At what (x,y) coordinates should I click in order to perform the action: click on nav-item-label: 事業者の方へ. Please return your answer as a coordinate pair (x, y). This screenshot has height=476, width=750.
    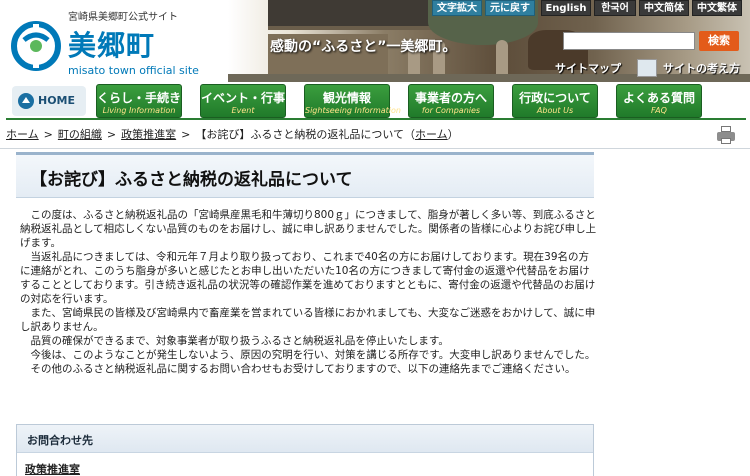
    Looking at the image, I should click on (450, 98).